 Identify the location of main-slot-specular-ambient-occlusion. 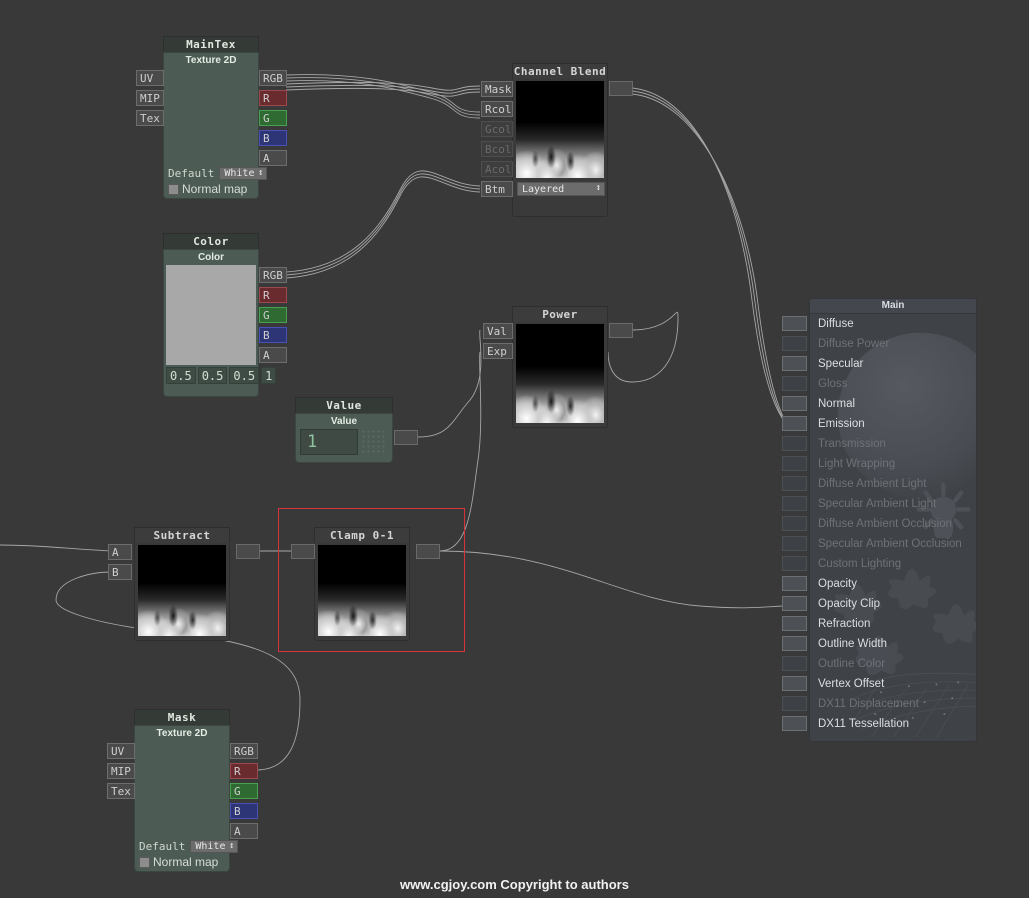
(794, 543).